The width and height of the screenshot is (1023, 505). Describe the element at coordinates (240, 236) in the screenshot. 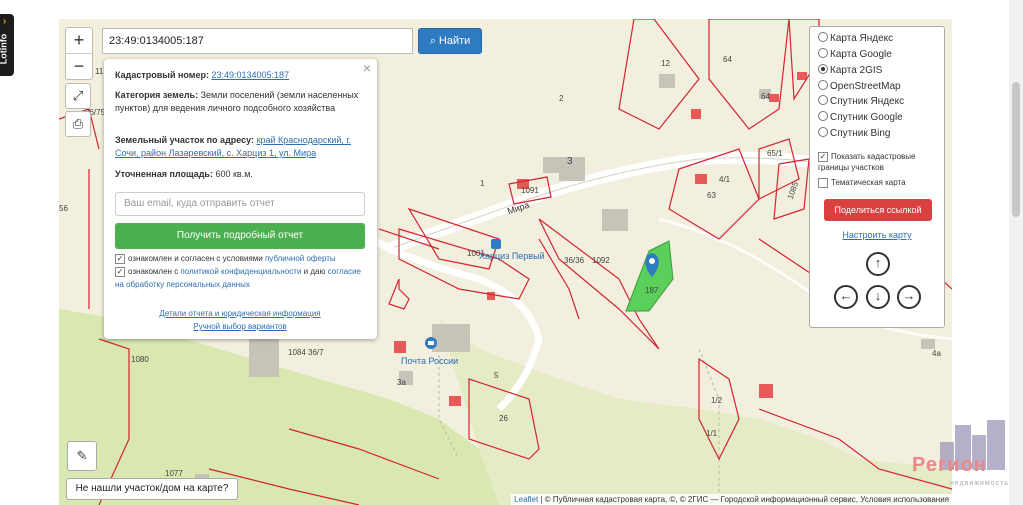

I see `get-report-button: Получить подробный отчет` at that location.